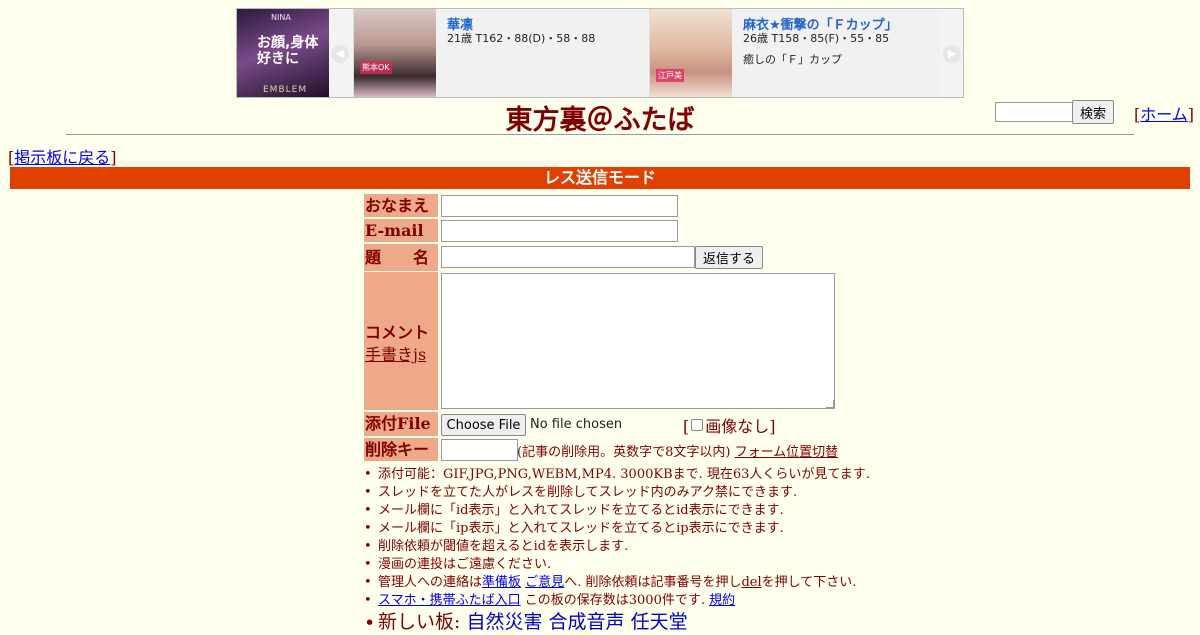  I want to click on ad-card-2-desc: 癒しの「Ｆ」カップ, so click(792, 59).